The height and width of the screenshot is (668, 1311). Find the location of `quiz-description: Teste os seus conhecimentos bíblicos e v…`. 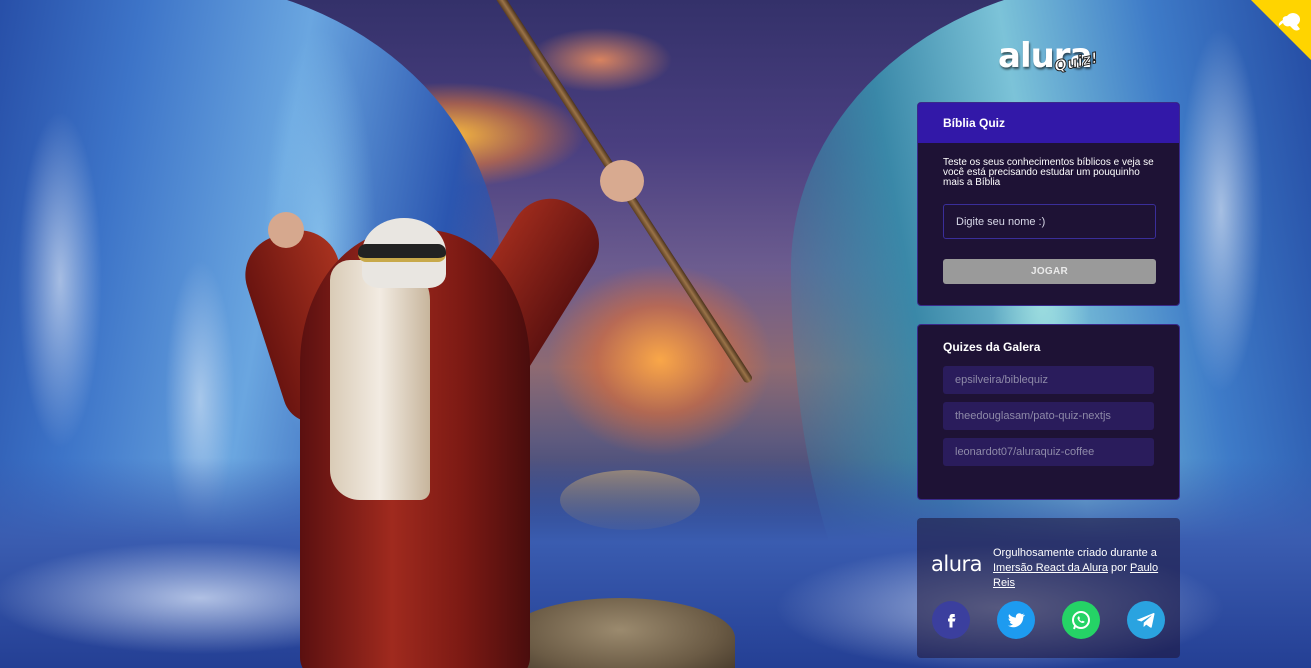

quiz-description: Teste os seus conhecimentos bíblicos e v… is located at coordinates (1048, 172).